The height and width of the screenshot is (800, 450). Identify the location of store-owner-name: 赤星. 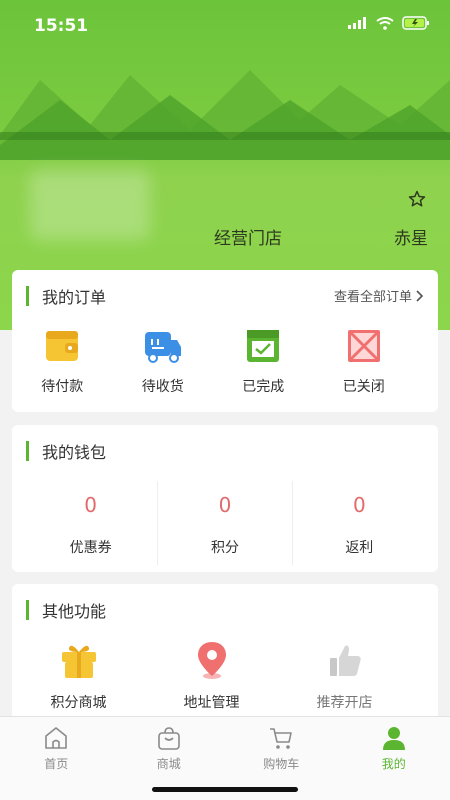
(411, 239).